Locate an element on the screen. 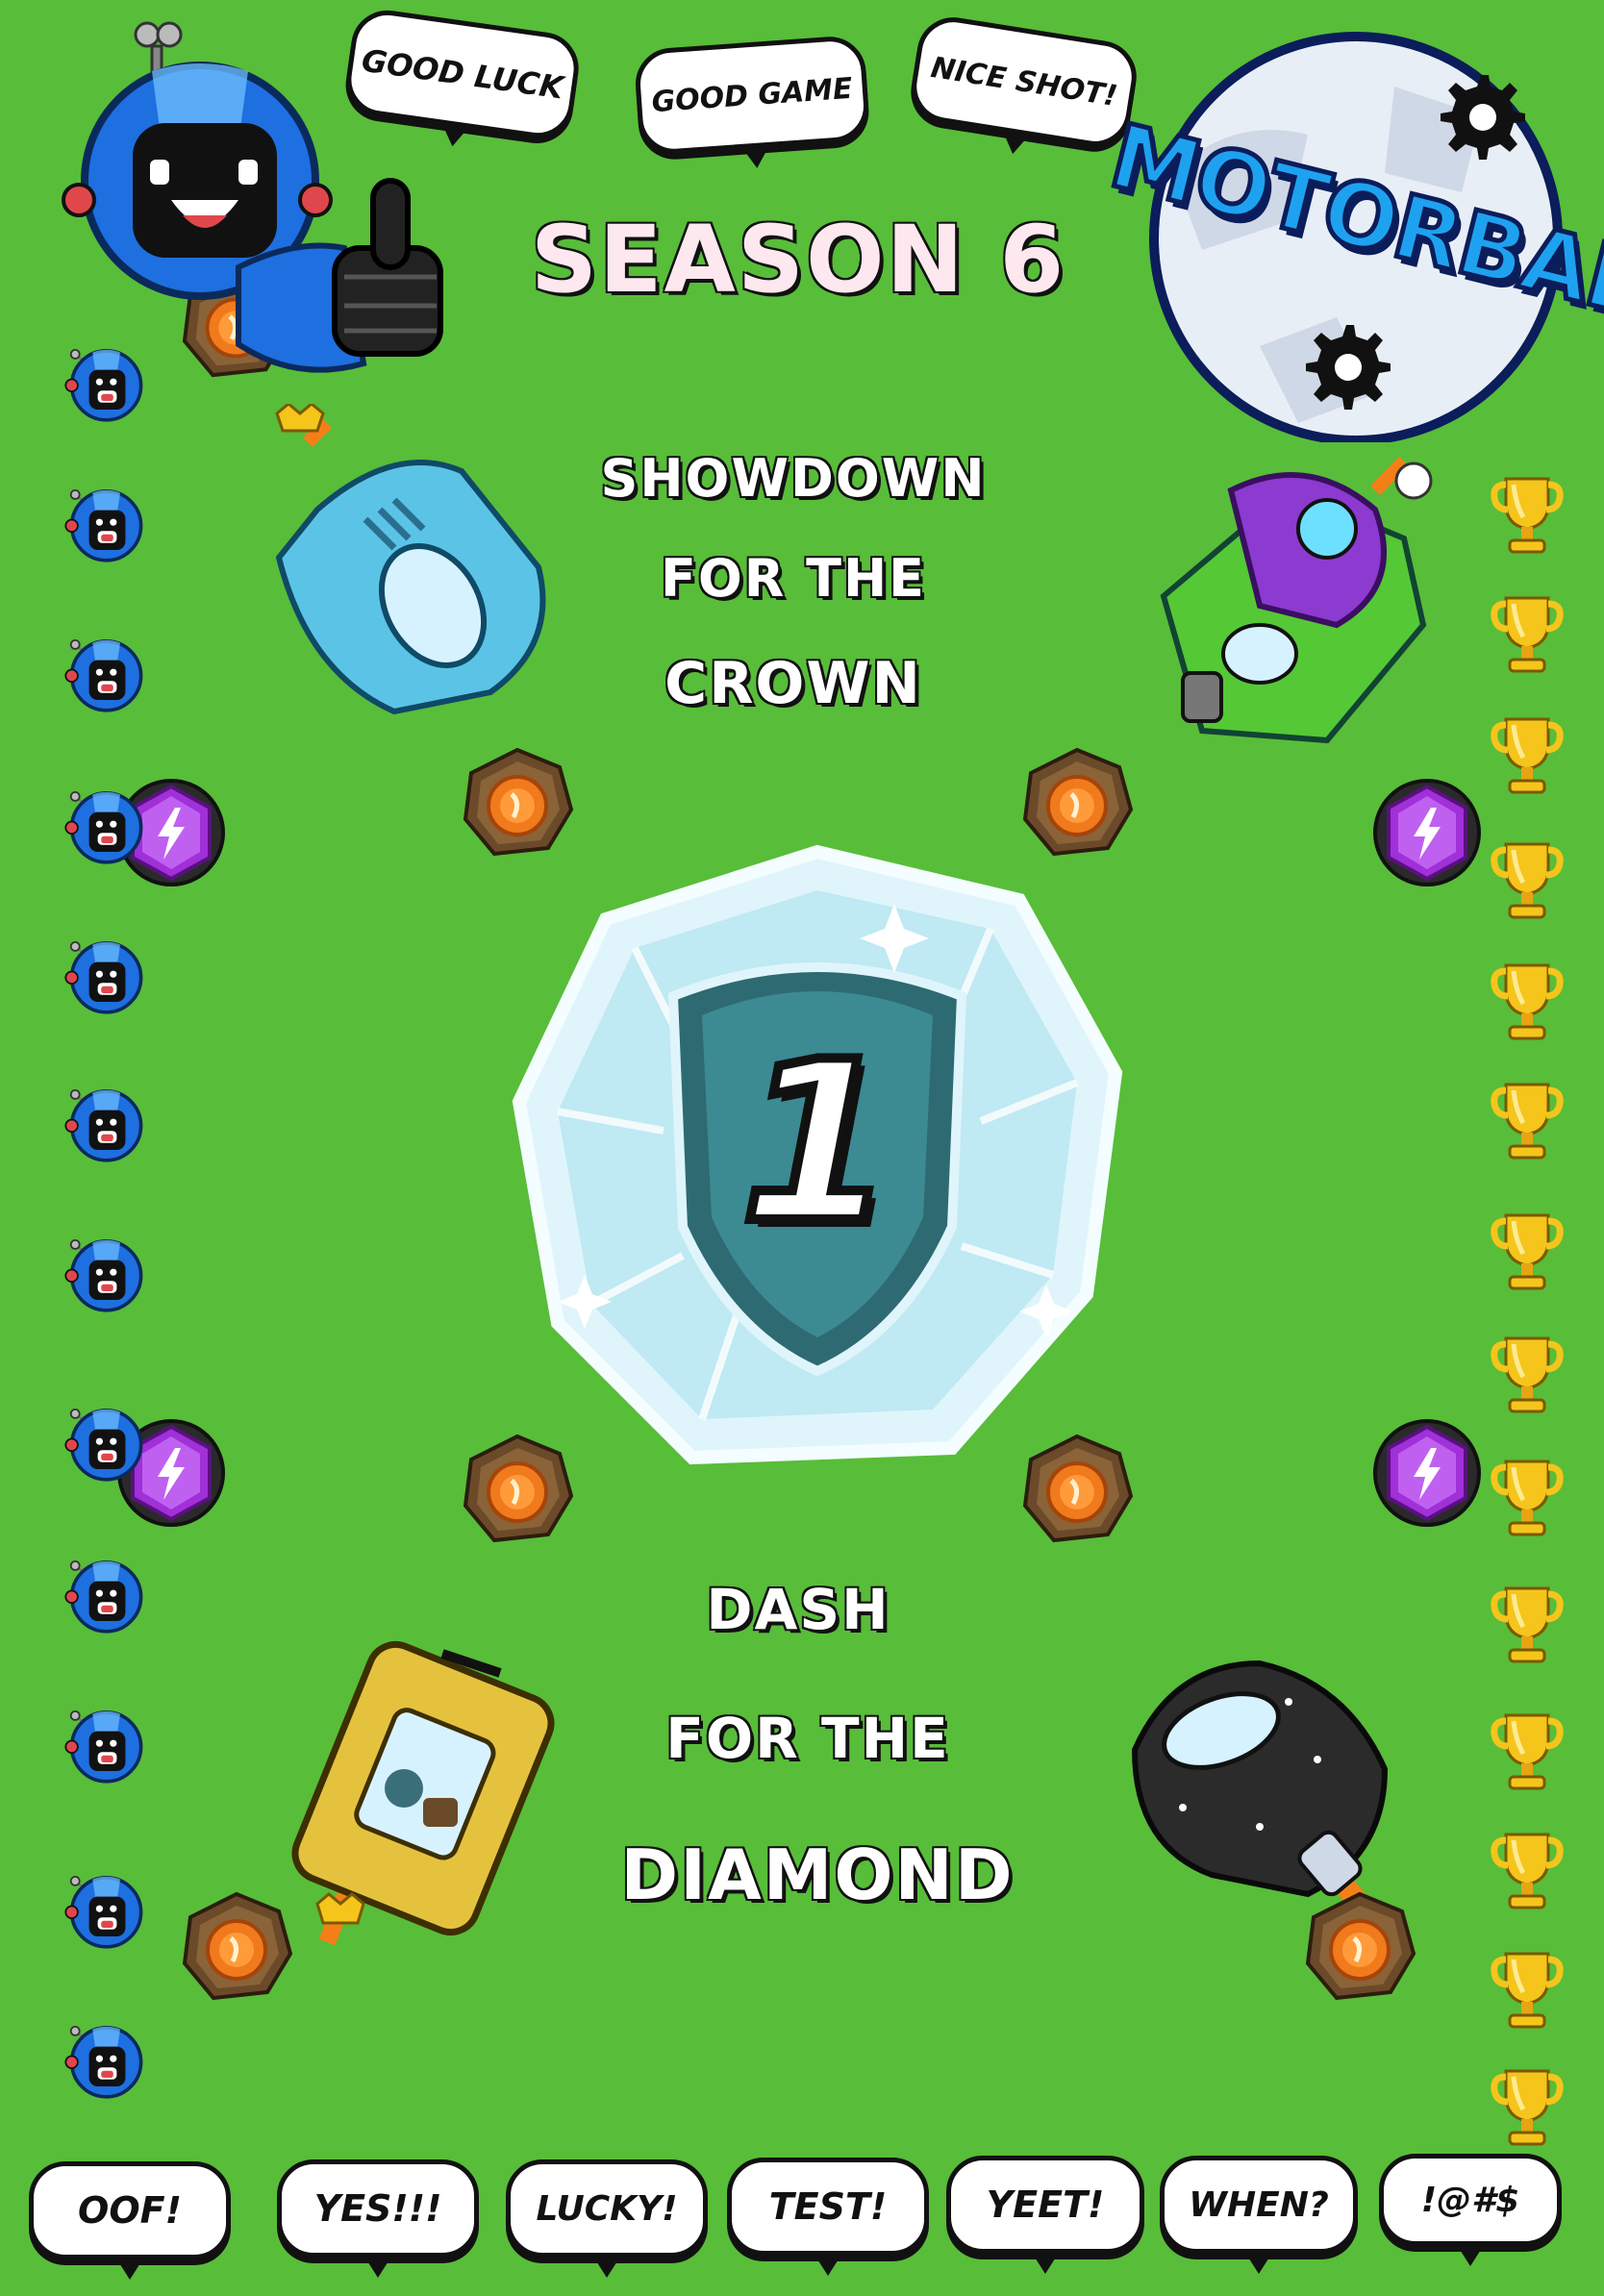 Image resolution: width=1604 pixels, height=2296 pixels. tagline-crown-line-2: FOR THE is located at coordinates (793, 579).